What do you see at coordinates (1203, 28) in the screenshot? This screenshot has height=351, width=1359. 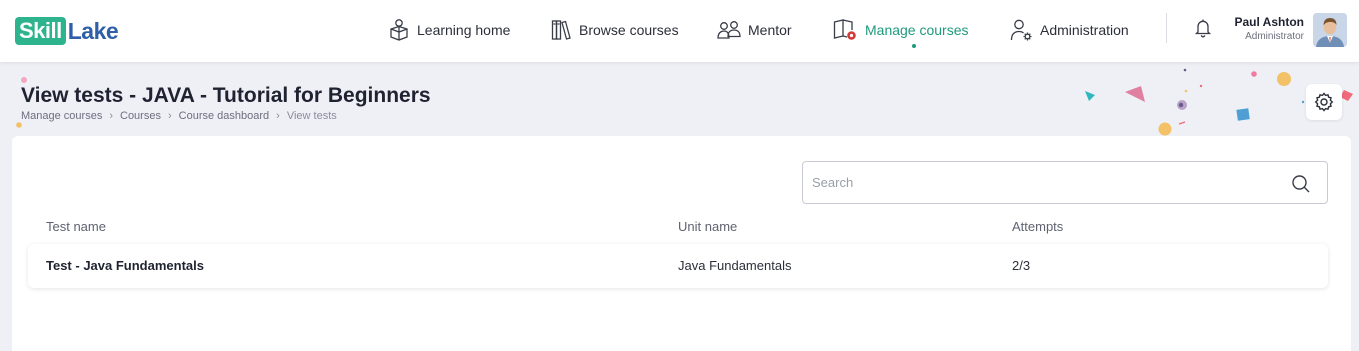 I see `notification-bell-icon` at bounding box center [1203, 28].